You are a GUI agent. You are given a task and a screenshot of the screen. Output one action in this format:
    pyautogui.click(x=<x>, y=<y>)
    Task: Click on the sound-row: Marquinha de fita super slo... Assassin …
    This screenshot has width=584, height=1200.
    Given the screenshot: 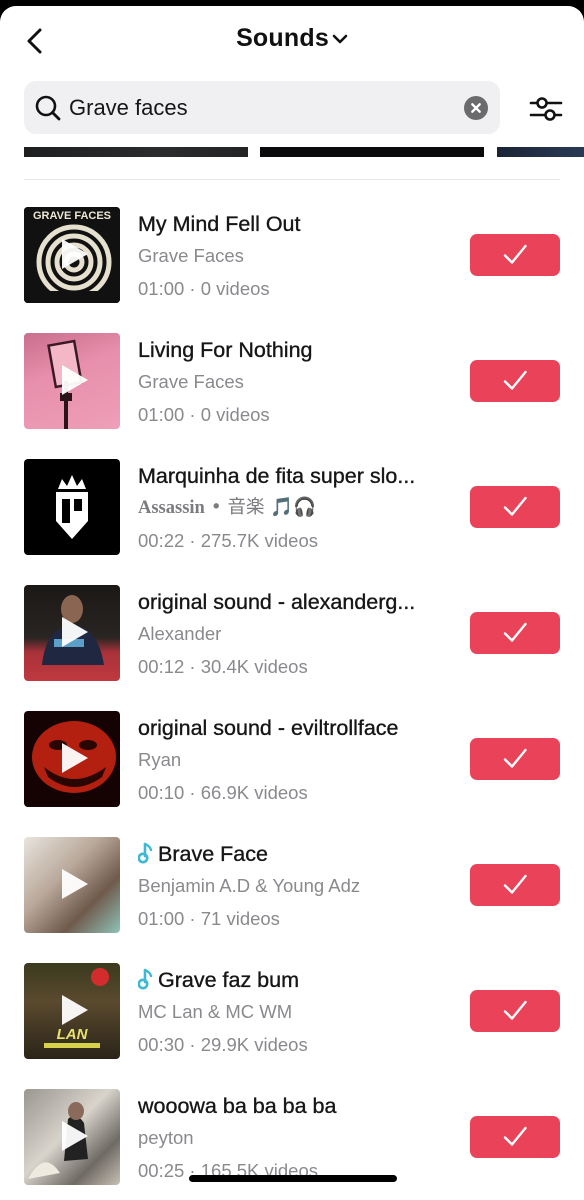 What is the action you would take?
    pyautogui.click(x=292, y=509)
    